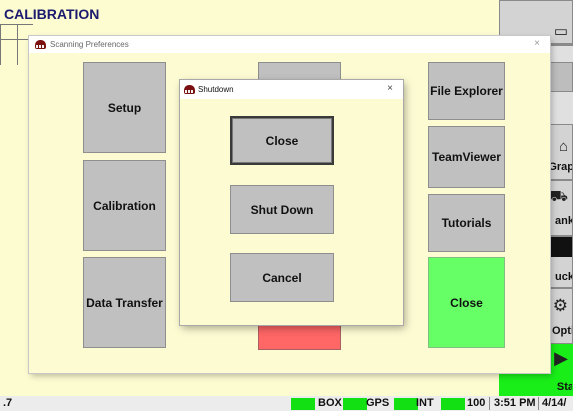 The height and width of the screenshot is (411, 573). What do you see at coordinates (564, 277) in the screenshot?
I see `right-panel-label: uck` at bounding box center [564, 277].